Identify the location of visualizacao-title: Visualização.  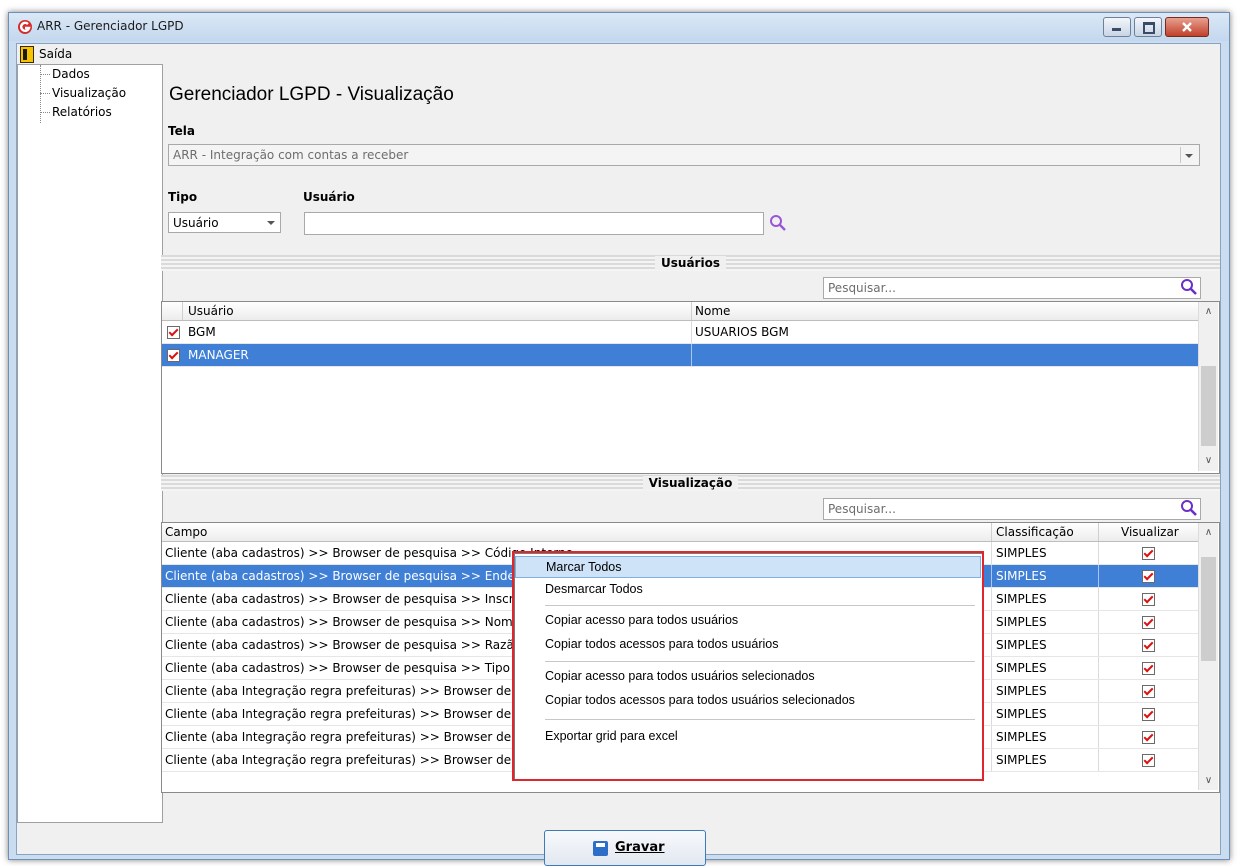
(690, 483).